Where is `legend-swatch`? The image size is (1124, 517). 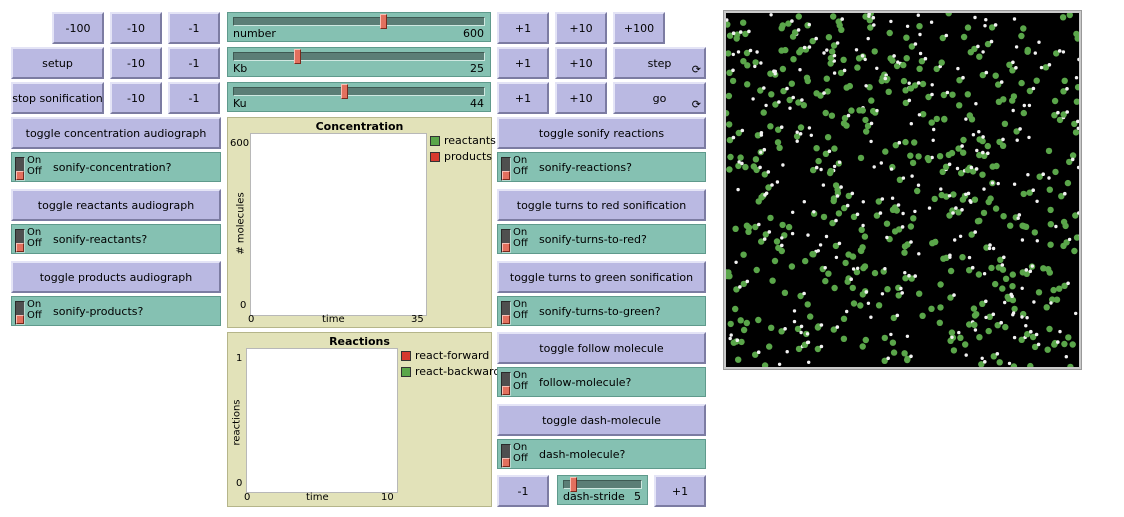
legend-swatch is located at coordinates (406, 355).